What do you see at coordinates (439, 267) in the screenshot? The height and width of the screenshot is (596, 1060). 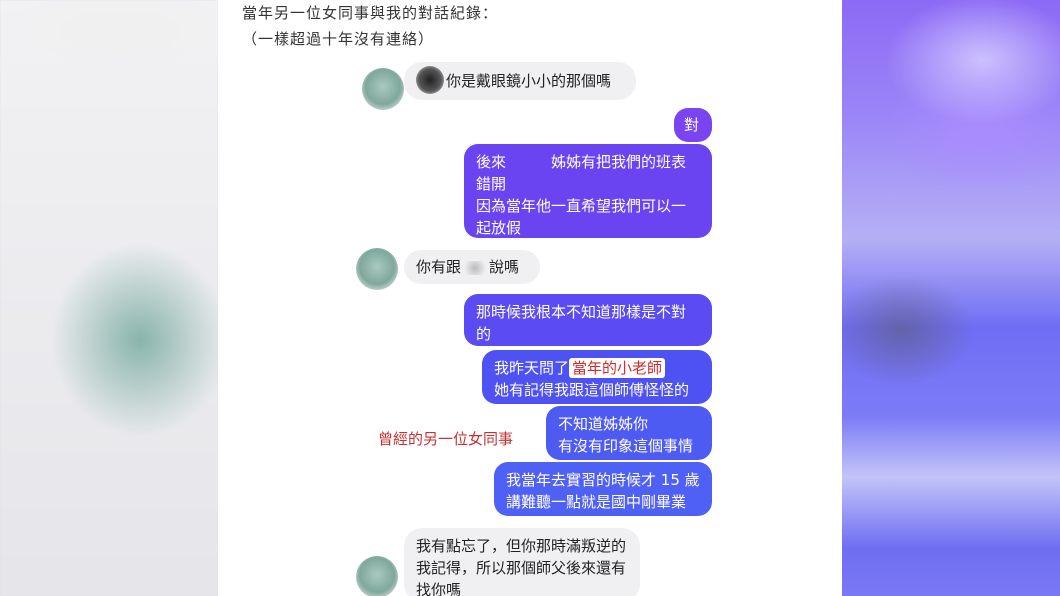 I see `message-text: 你有跟` at bounding box center [439, 267].